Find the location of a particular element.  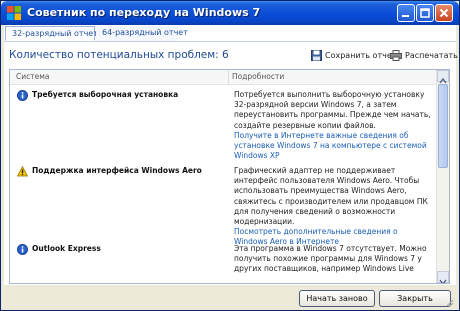

issue-count-title: Количество потенциальных проблем: 6 is located at coordinates (119, 55).